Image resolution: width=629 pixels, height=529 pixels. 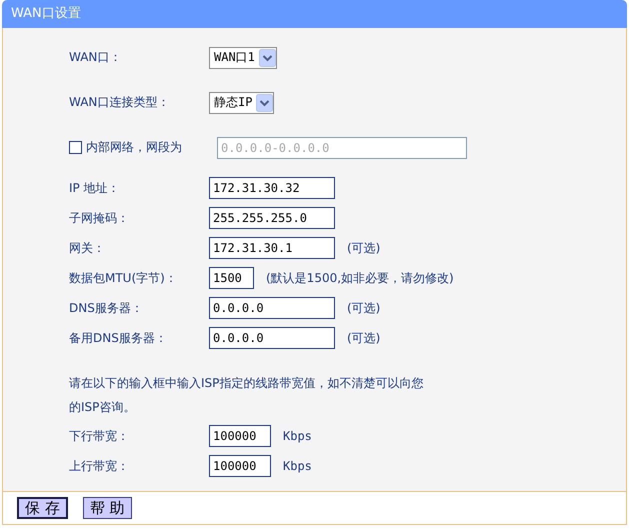 I want to click on field-label: WAN口：, so click(x=95, y=57).